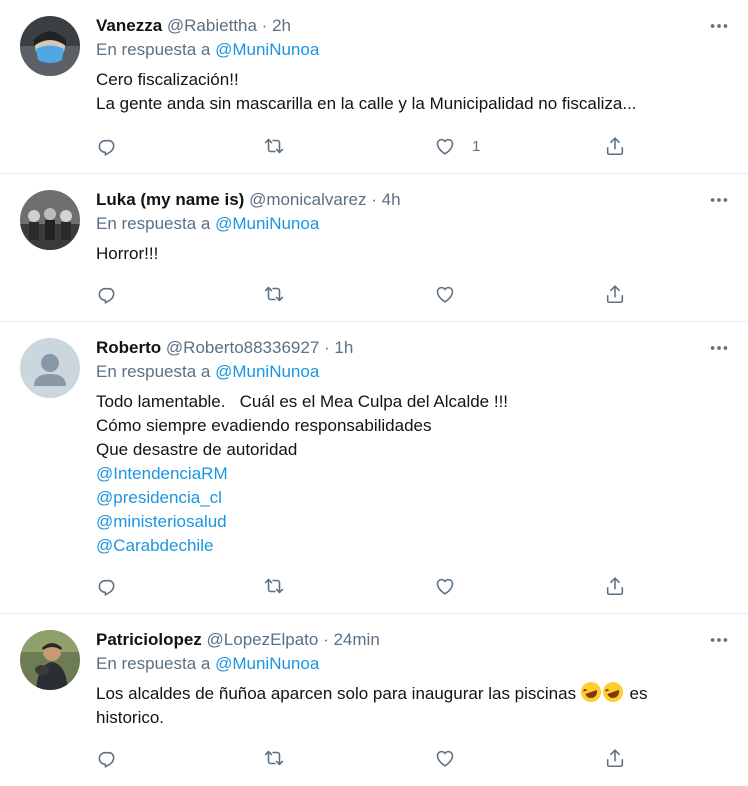 The width and height of the screenshot is (748, 786). Describe the element at coordinates (412, 498) in the screenshot. I see `mention-link: @presidencia_cl` at that location.